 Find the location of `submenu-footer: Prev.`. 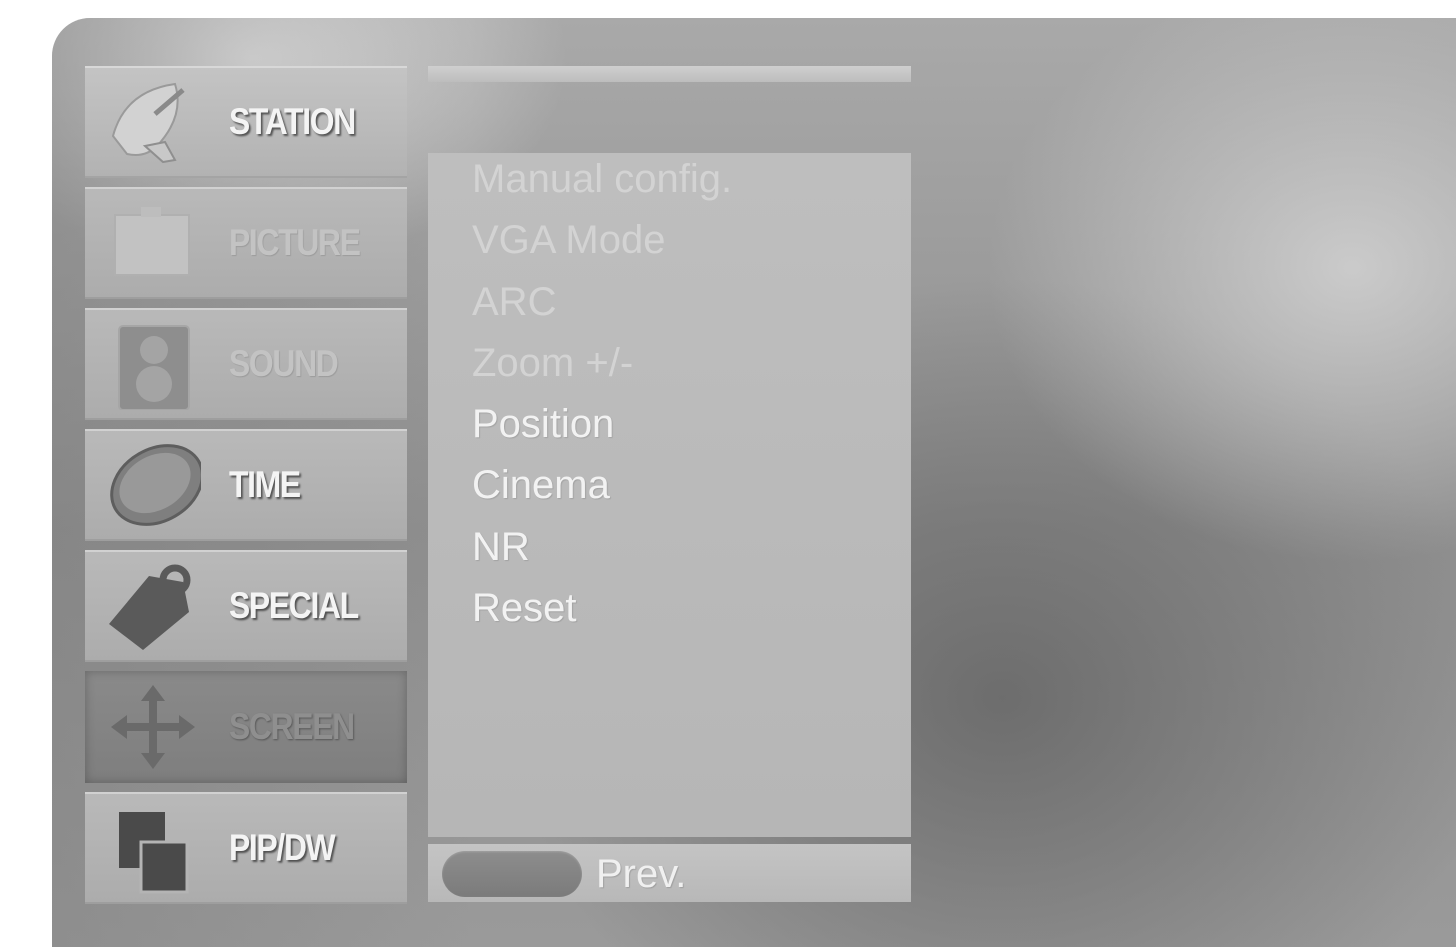

submenu-footer: Prev. is located at coordinates (669, 873).